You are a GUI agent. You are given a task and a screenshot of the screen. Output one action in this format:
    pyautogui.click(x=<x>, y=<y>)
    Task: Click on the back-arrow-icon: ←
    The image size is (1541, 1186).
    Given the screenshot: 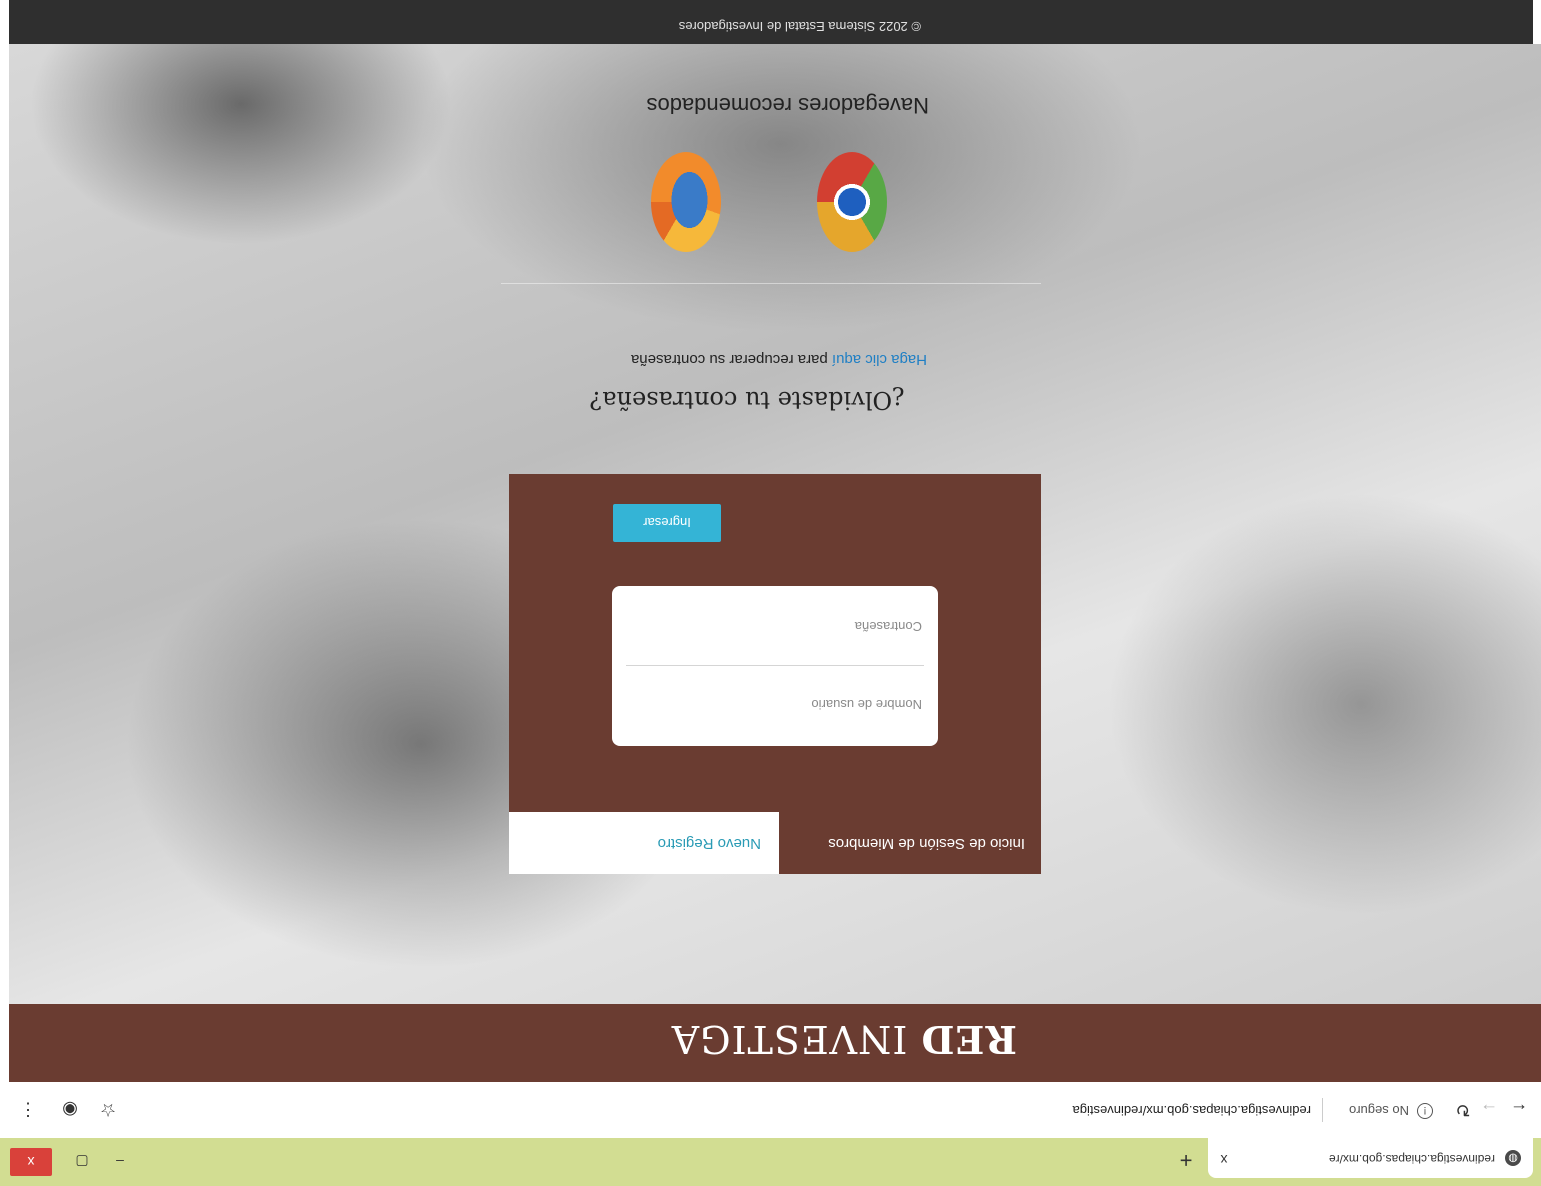 What is the action you would take?
    pyautogui.click(x=1519, y=1110)
    